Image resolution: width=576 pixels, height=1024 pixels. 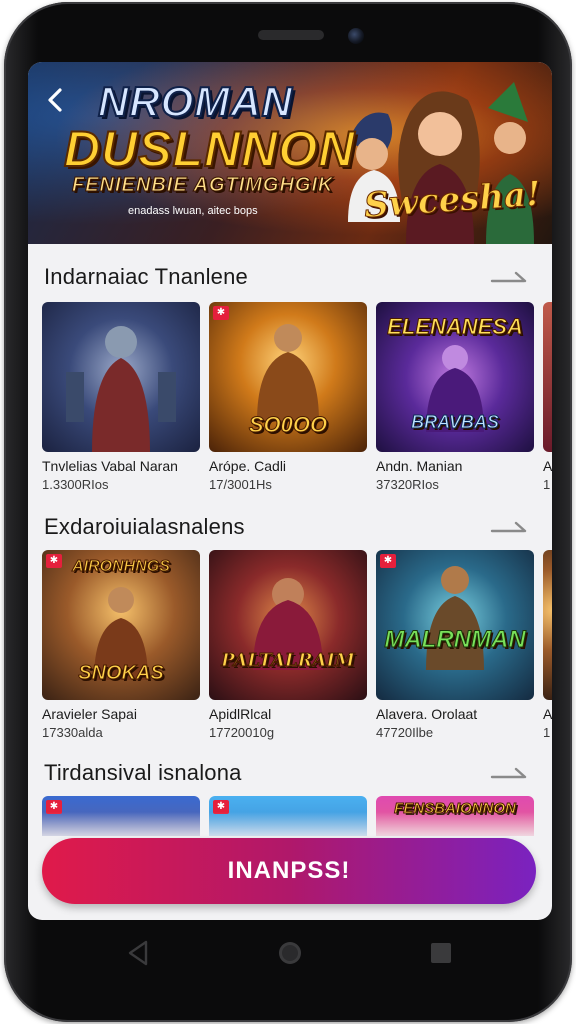 I want to click on primary-cta-button: INANPSS!, so click(x=289, y=871).